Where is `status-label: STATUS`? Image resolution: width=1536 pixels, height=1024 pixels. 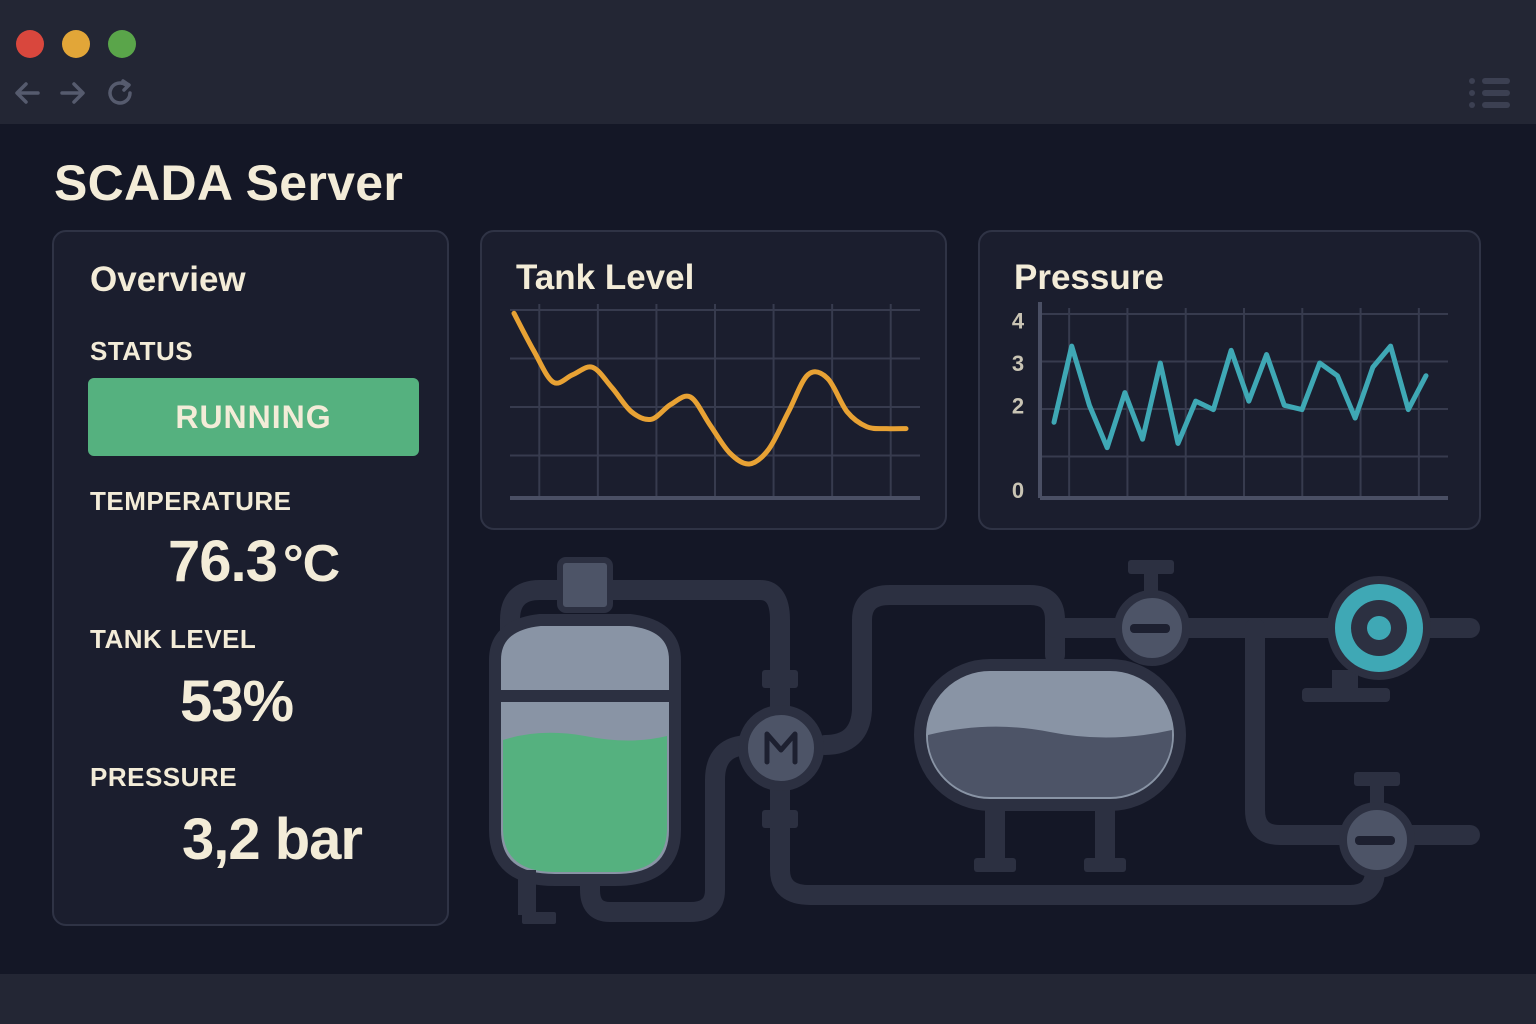 status-label: STATUS is located at coordinates (142, 351).